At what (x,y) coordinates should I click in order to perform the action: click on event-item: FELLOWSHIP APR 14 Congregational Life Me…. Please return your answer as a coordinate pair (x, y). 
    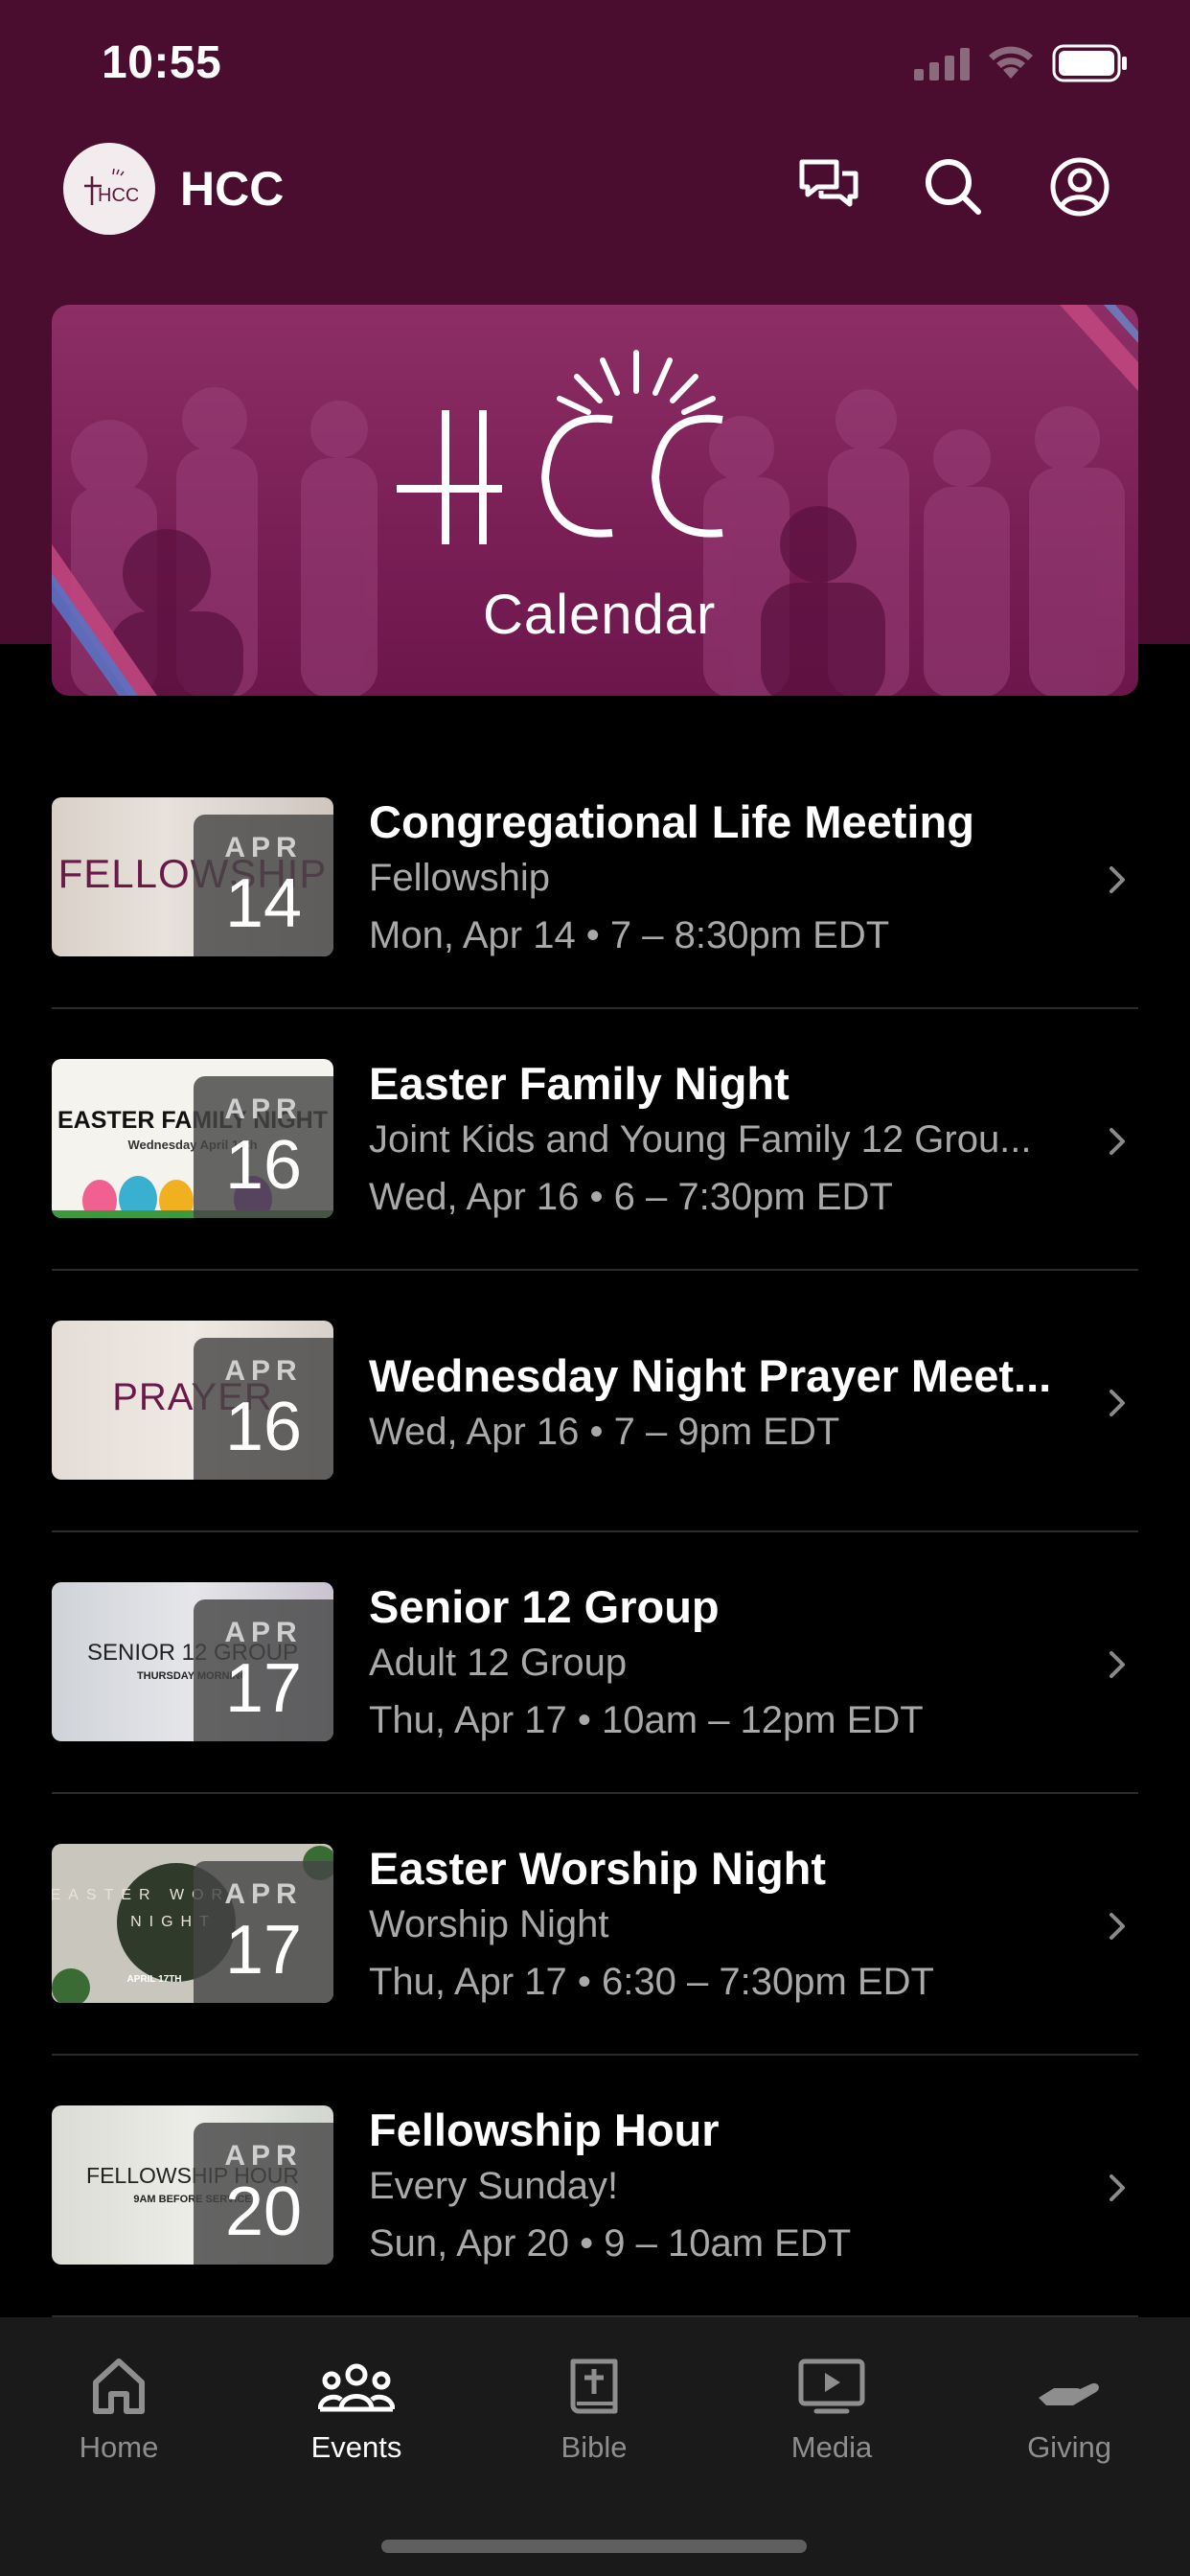
    Looking at the image, I should click on (595, 878).